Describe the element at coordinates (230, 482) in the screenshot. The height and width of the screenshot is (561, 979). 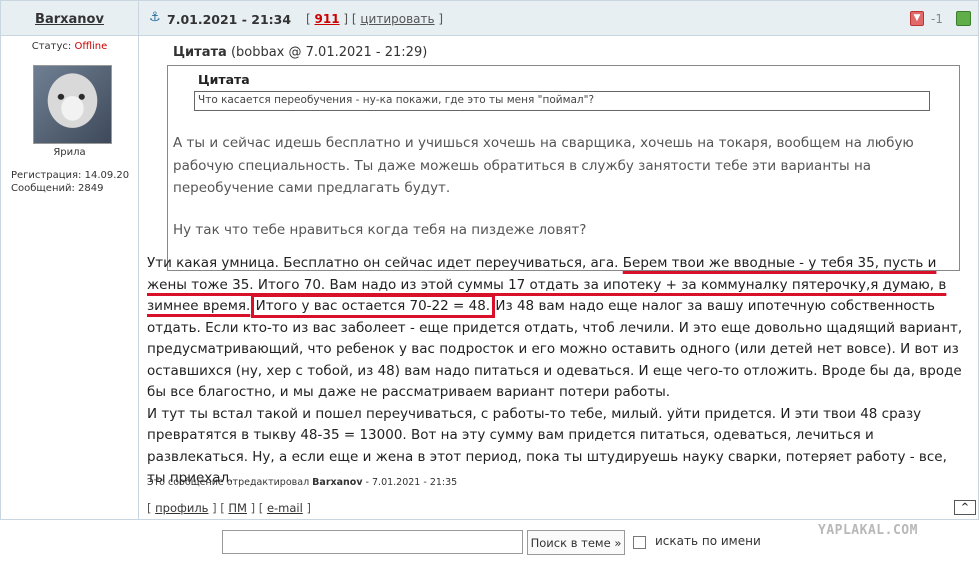
I see `edited-prefix: Это сообщение отредактировал` at that location.